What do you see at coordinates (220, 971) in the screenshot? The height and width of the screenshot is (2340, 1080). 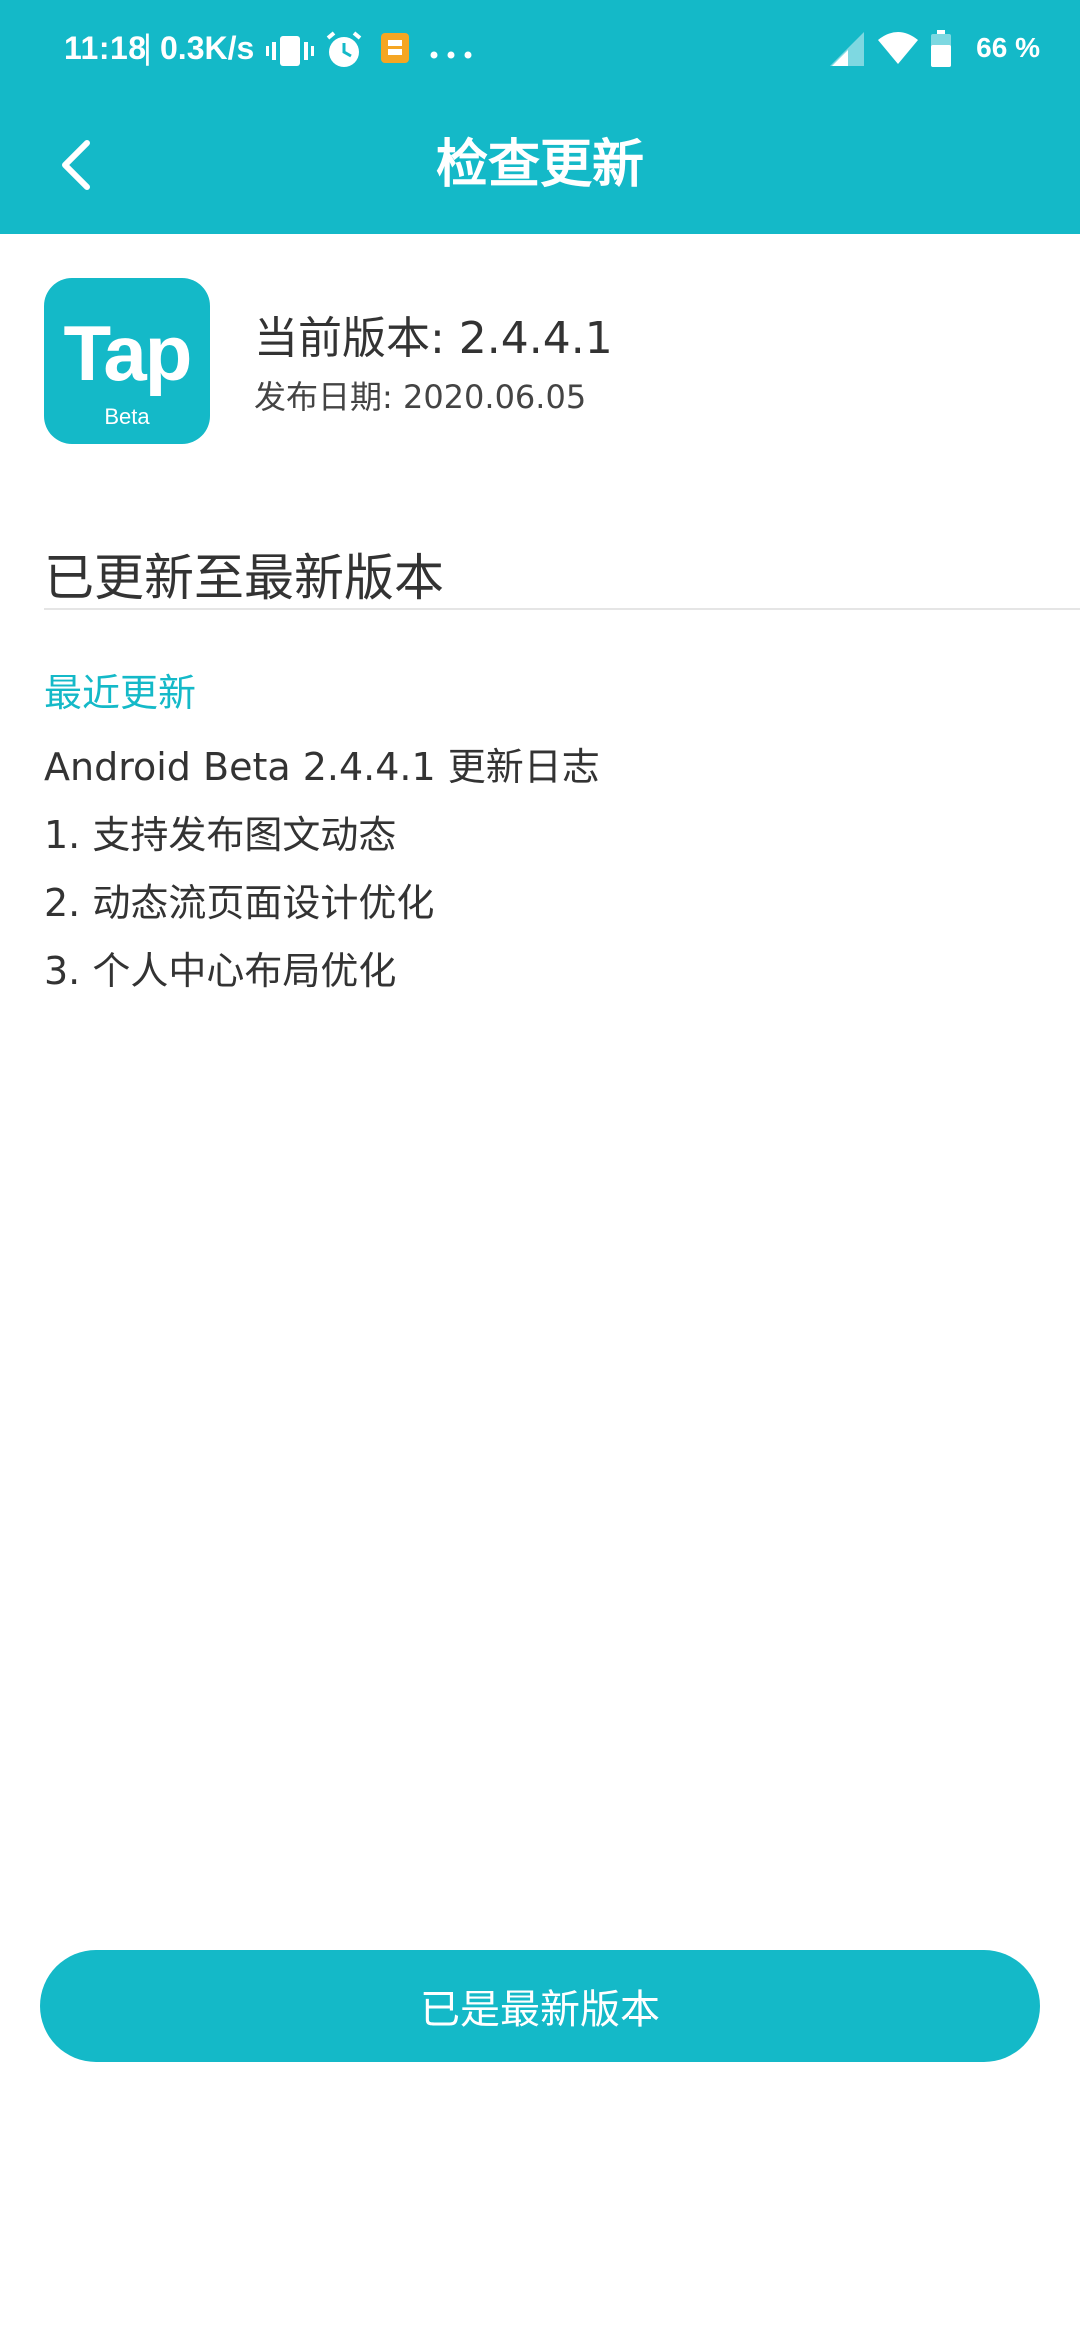 I see `changelog-line: 3. 个人中心布局优化` at bounding box center [220, 971].